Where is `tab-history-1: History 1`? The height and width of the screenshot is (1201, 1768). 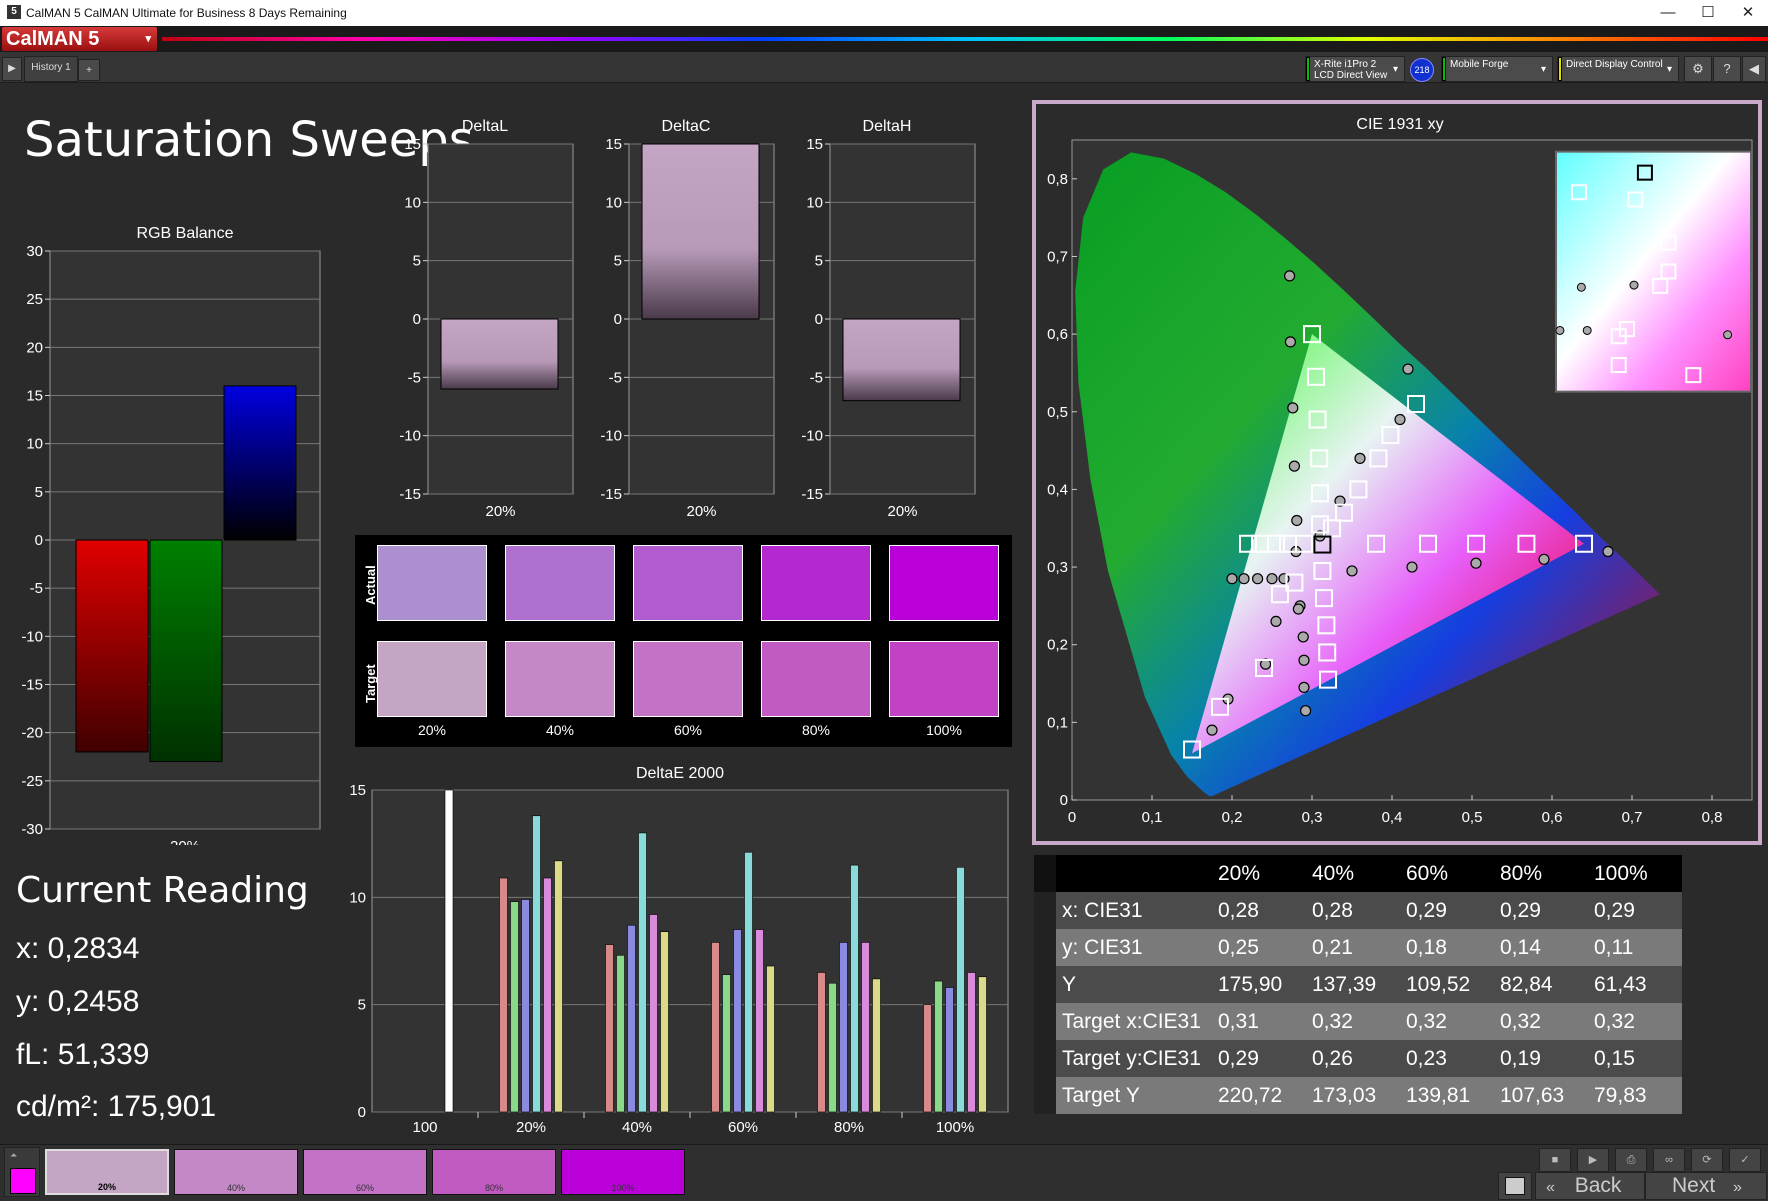
tab-history-1: History 1 is located at coordinates (51, 69).